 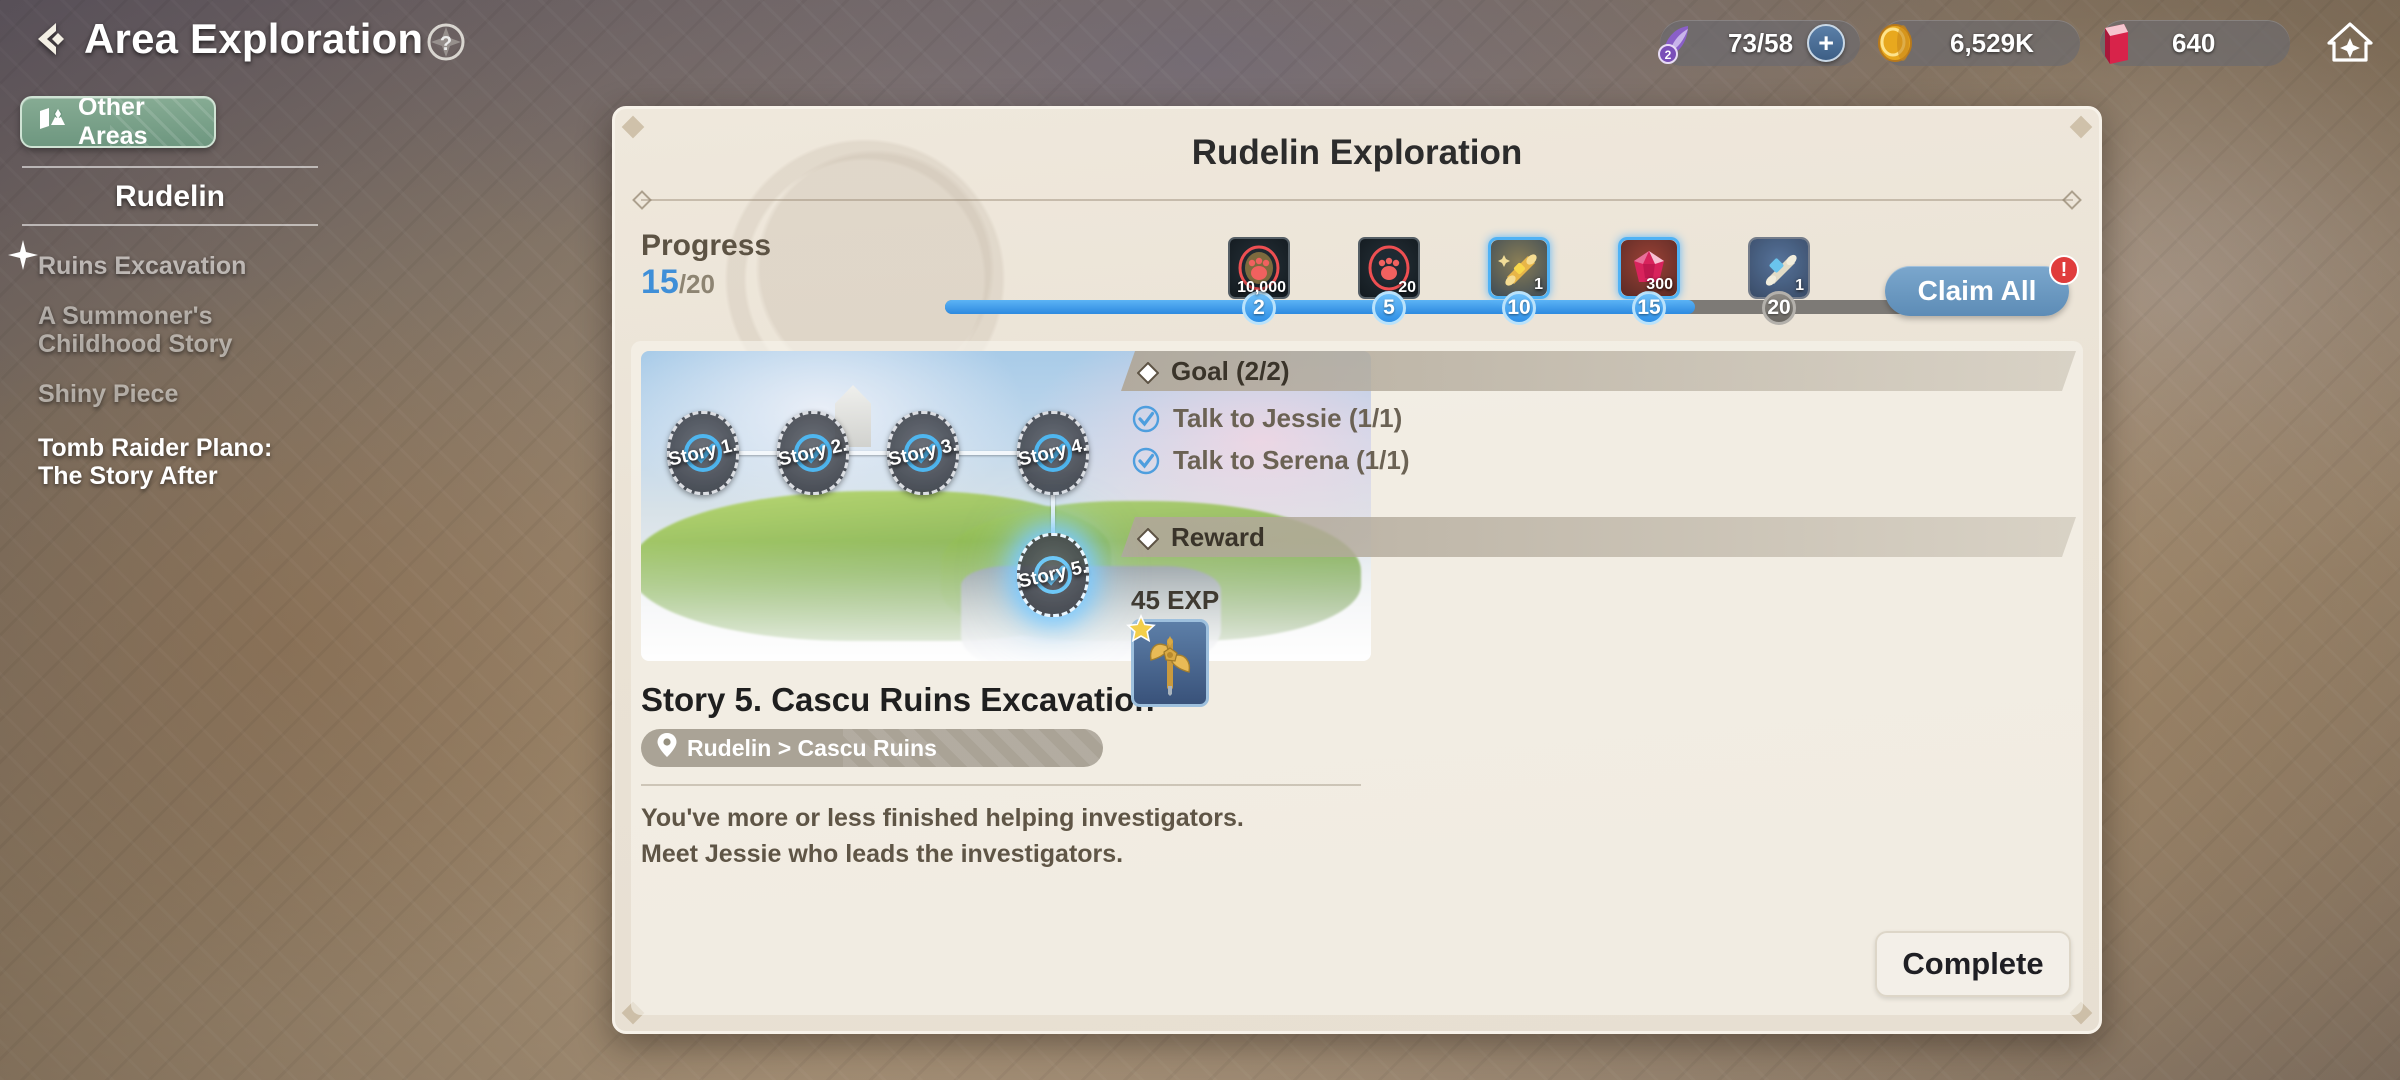 What do you see at coordinates (1649, 268) in the screenshot?
I see `reward-milestone-15: 300` at bounding box center [1649, 268].